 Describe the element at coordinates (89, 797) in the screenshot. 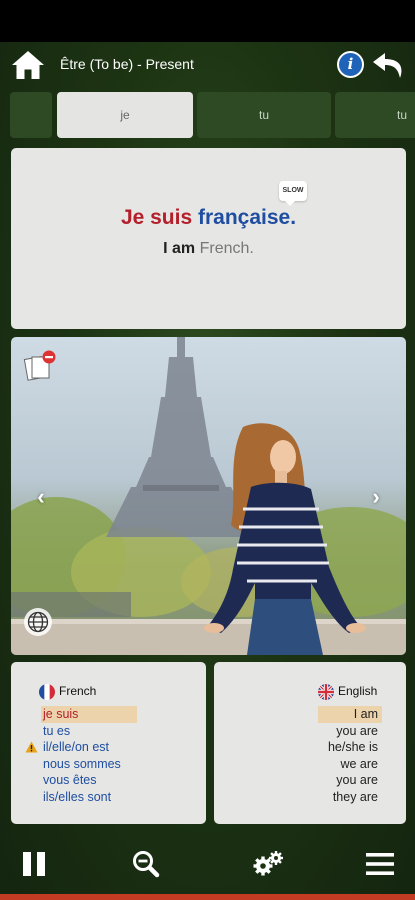

I see `french-row-ils: ils/elles sont` at that location.